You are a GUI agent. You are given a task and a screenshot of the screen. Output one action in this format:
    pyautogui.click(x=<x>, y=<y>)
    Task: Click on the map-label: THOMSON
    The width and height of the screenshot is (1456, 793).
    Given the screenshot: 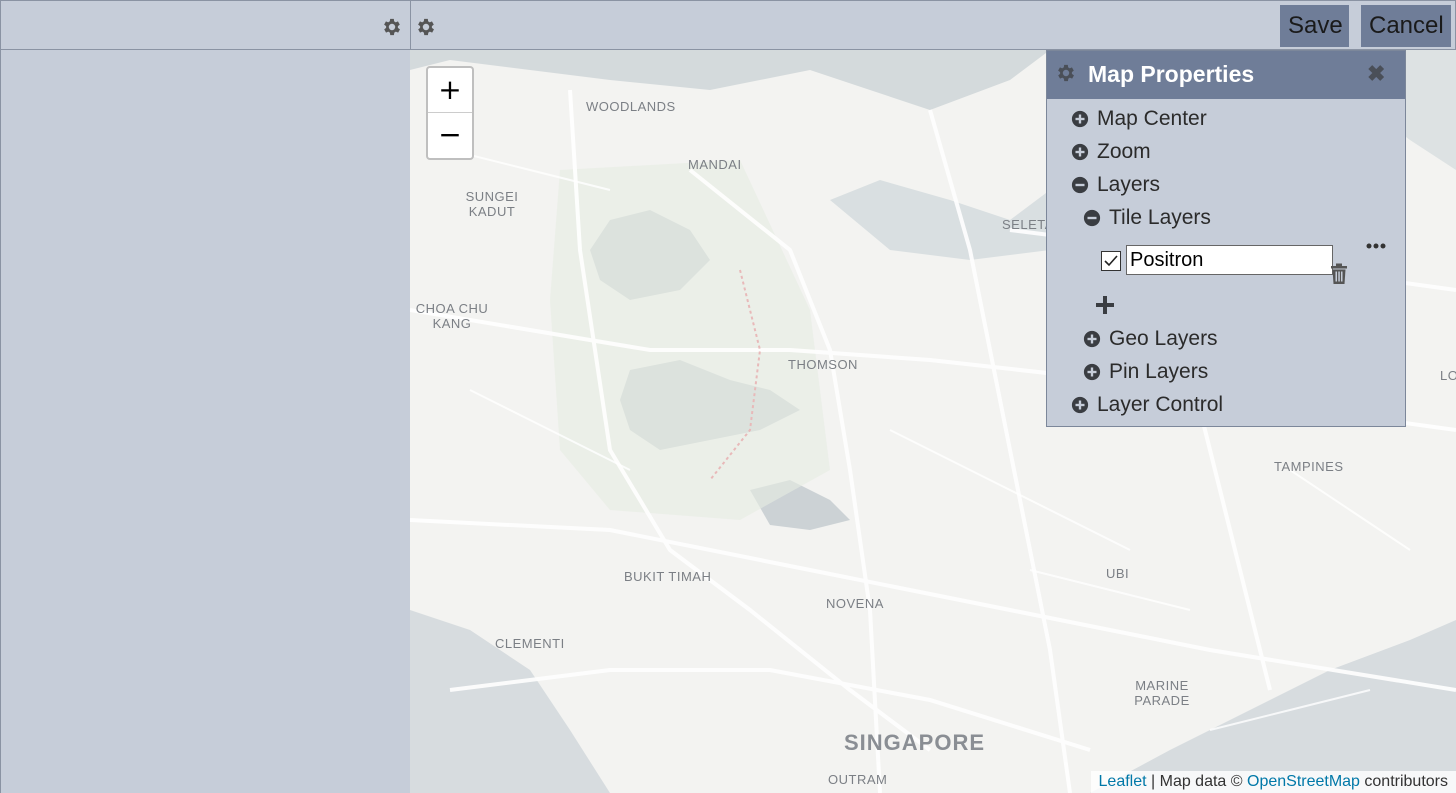 What is the action you would take?
    pyautogui.click(x=823, y=364)
    